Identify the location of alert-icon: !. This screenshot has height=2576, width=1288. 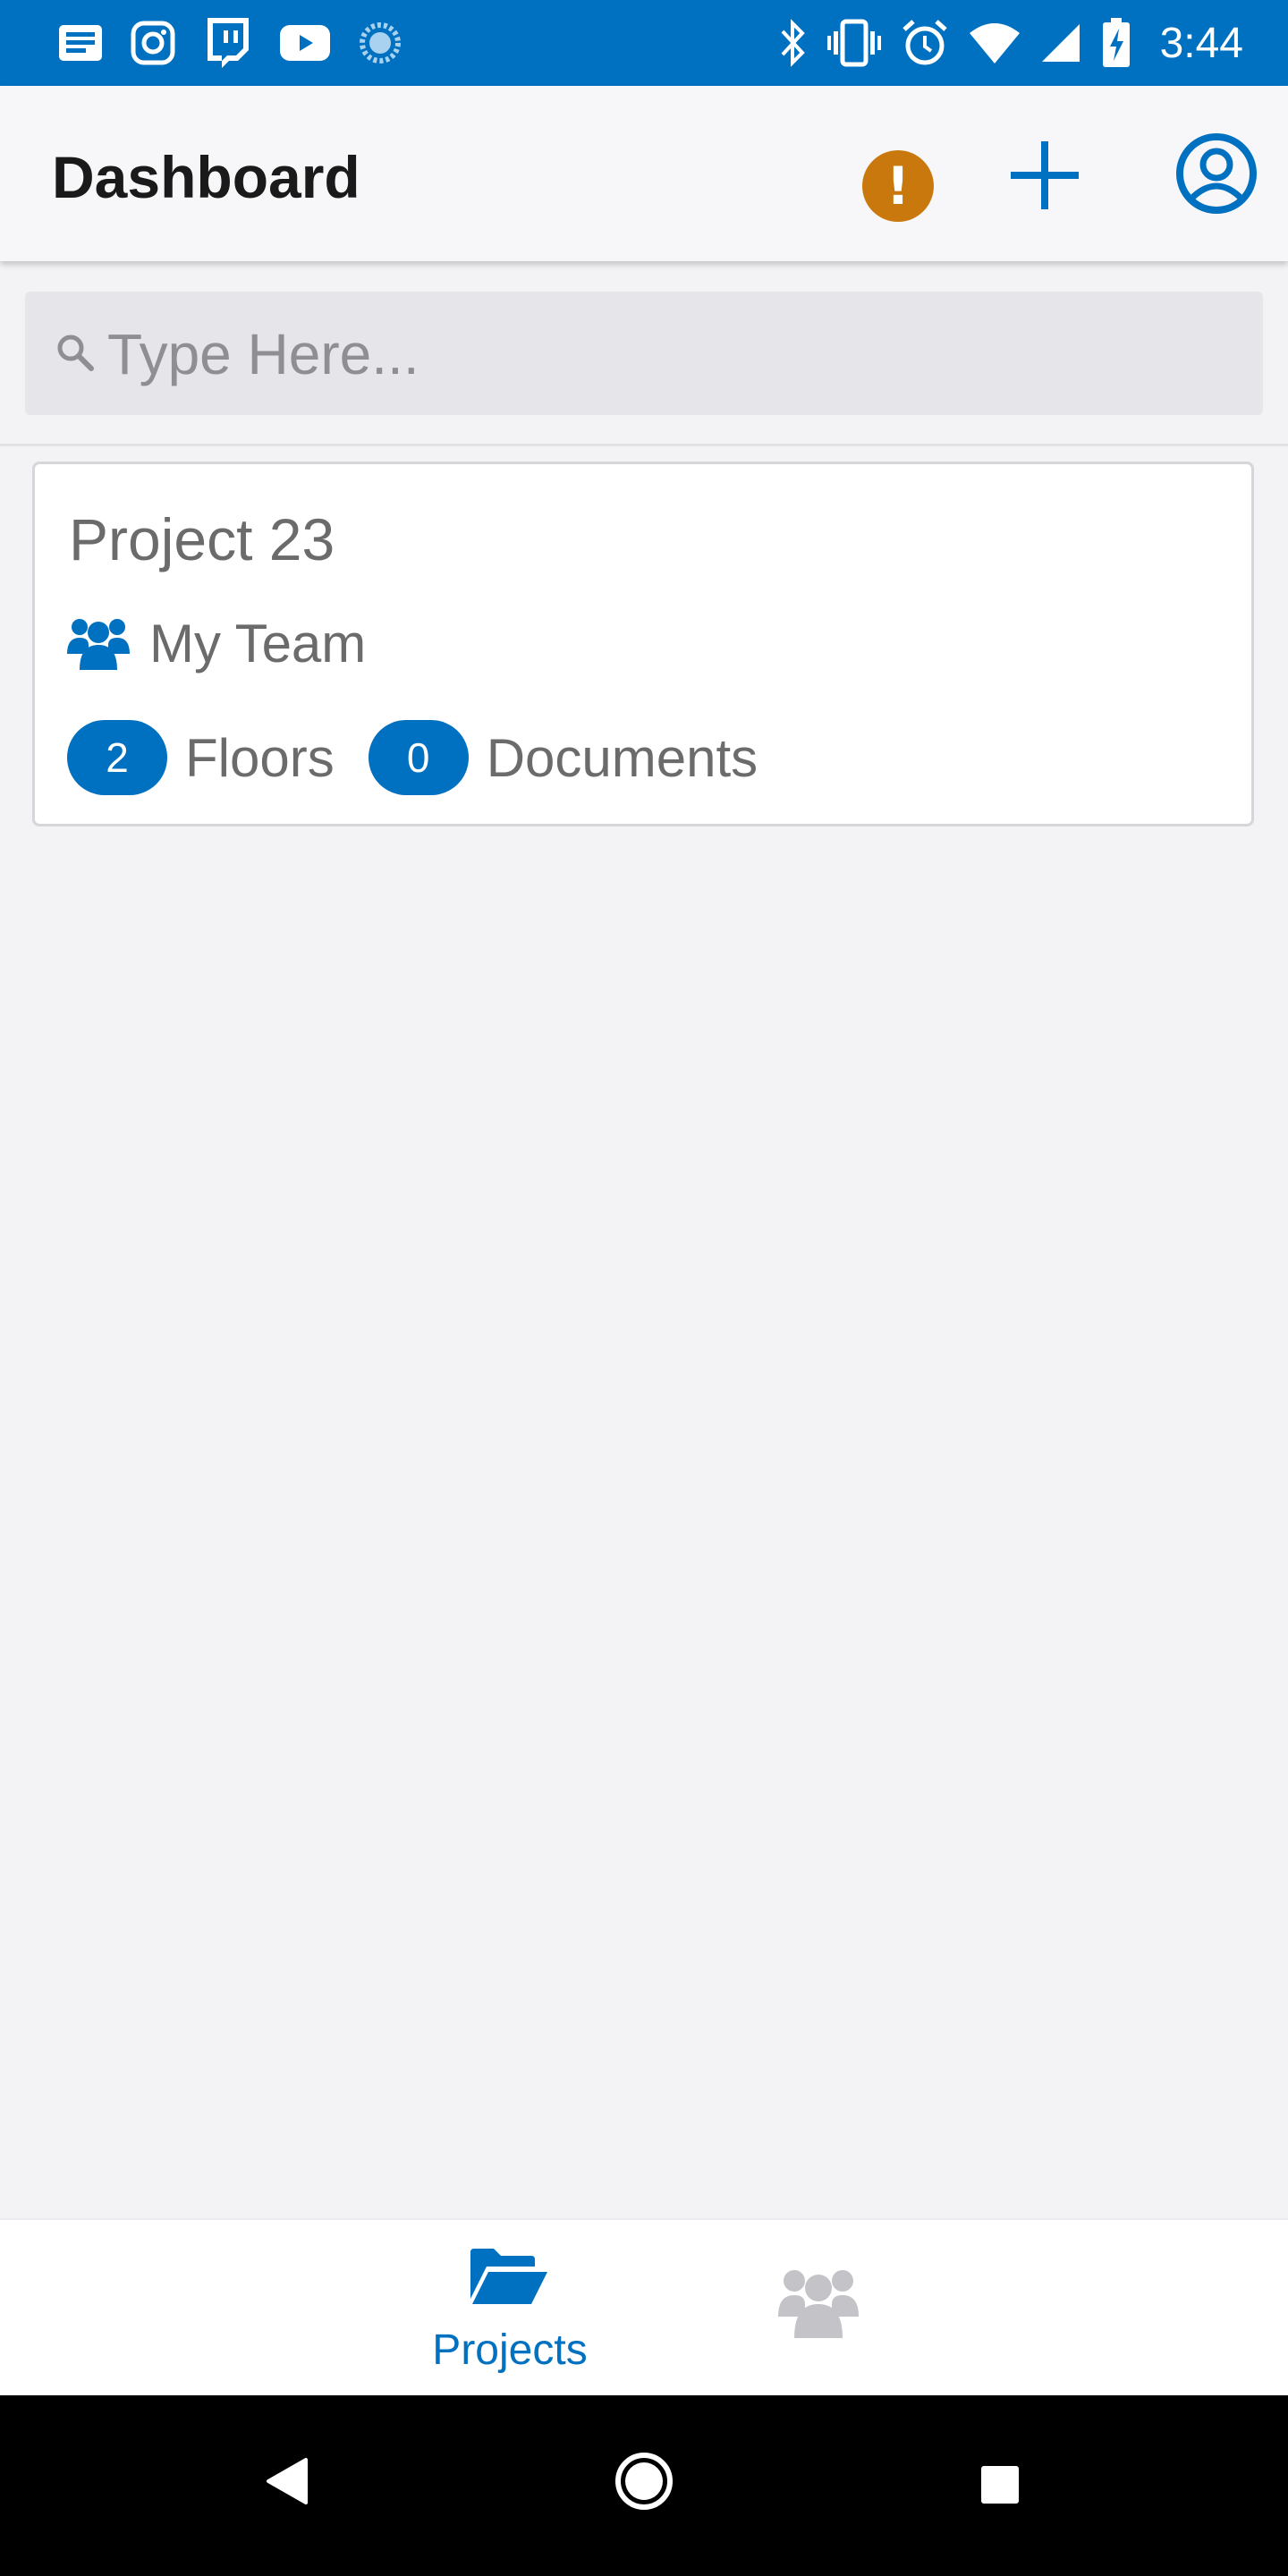
(898, 186).